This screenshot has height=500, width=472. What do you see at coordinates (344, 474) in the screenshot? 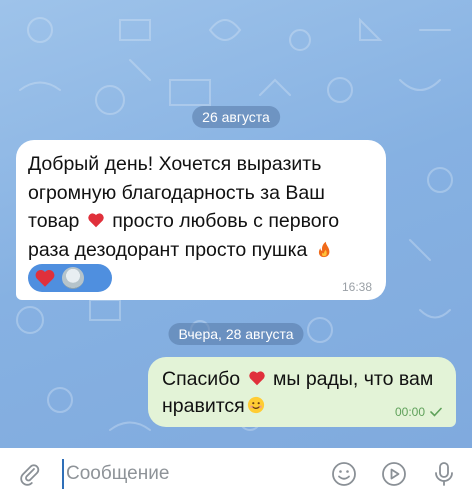
I see `emoji-icon` at bounding box center [344, 474].